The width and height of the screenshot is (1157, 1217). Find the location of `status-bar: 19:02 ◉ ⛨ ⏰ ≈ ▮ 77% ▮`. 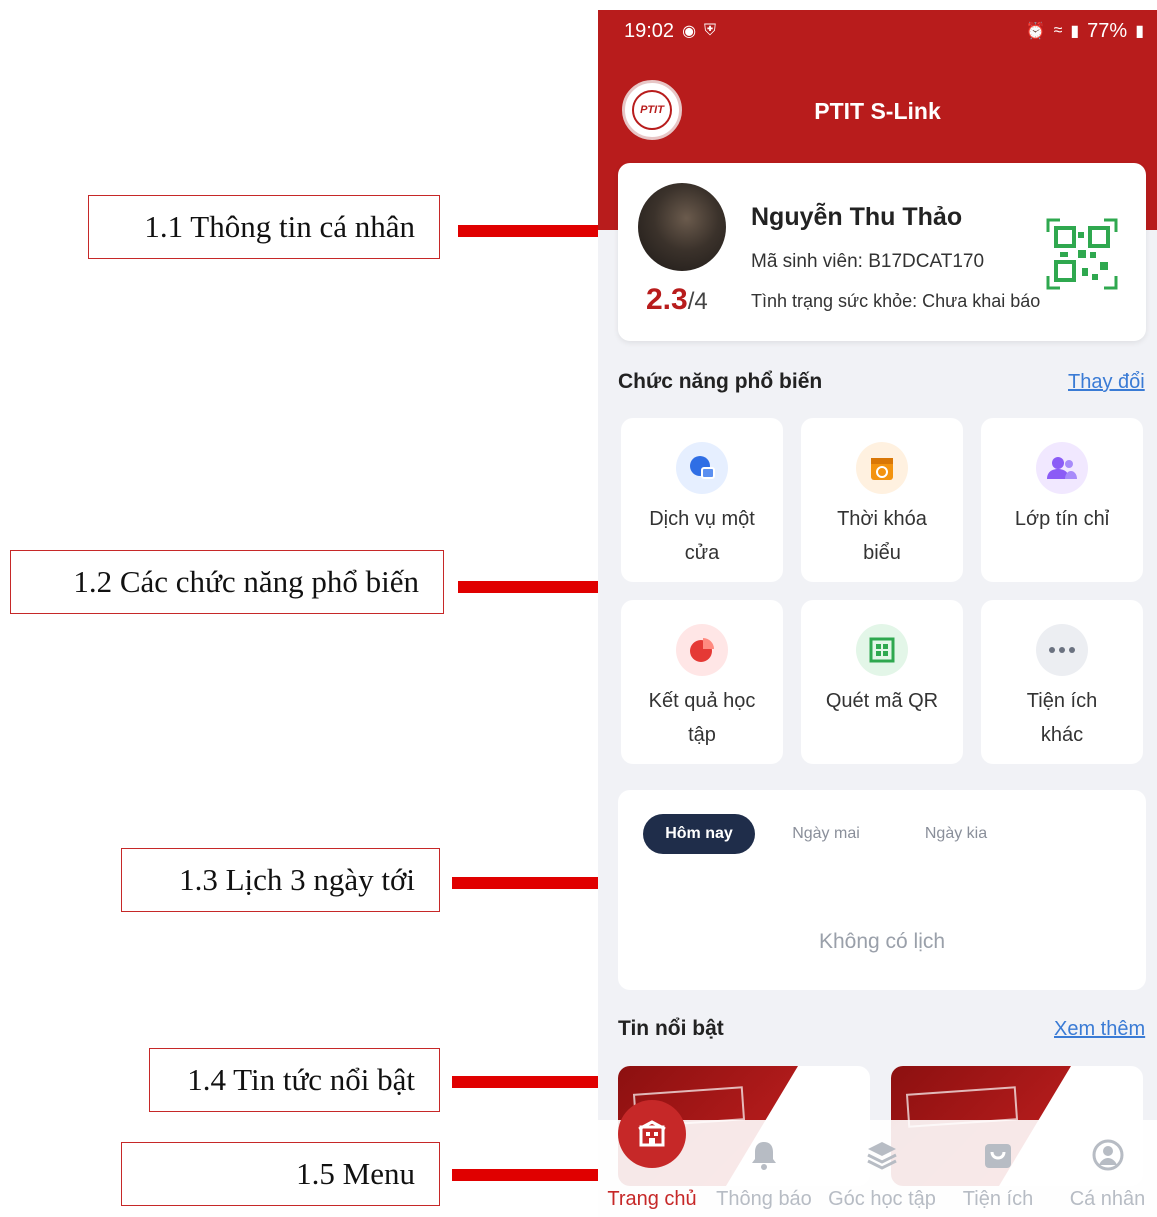

status-bar: 19:02 ◉ ⛨ ⏰ ≈ ▮ 77% ▮ is located at coordinates (884, 31).